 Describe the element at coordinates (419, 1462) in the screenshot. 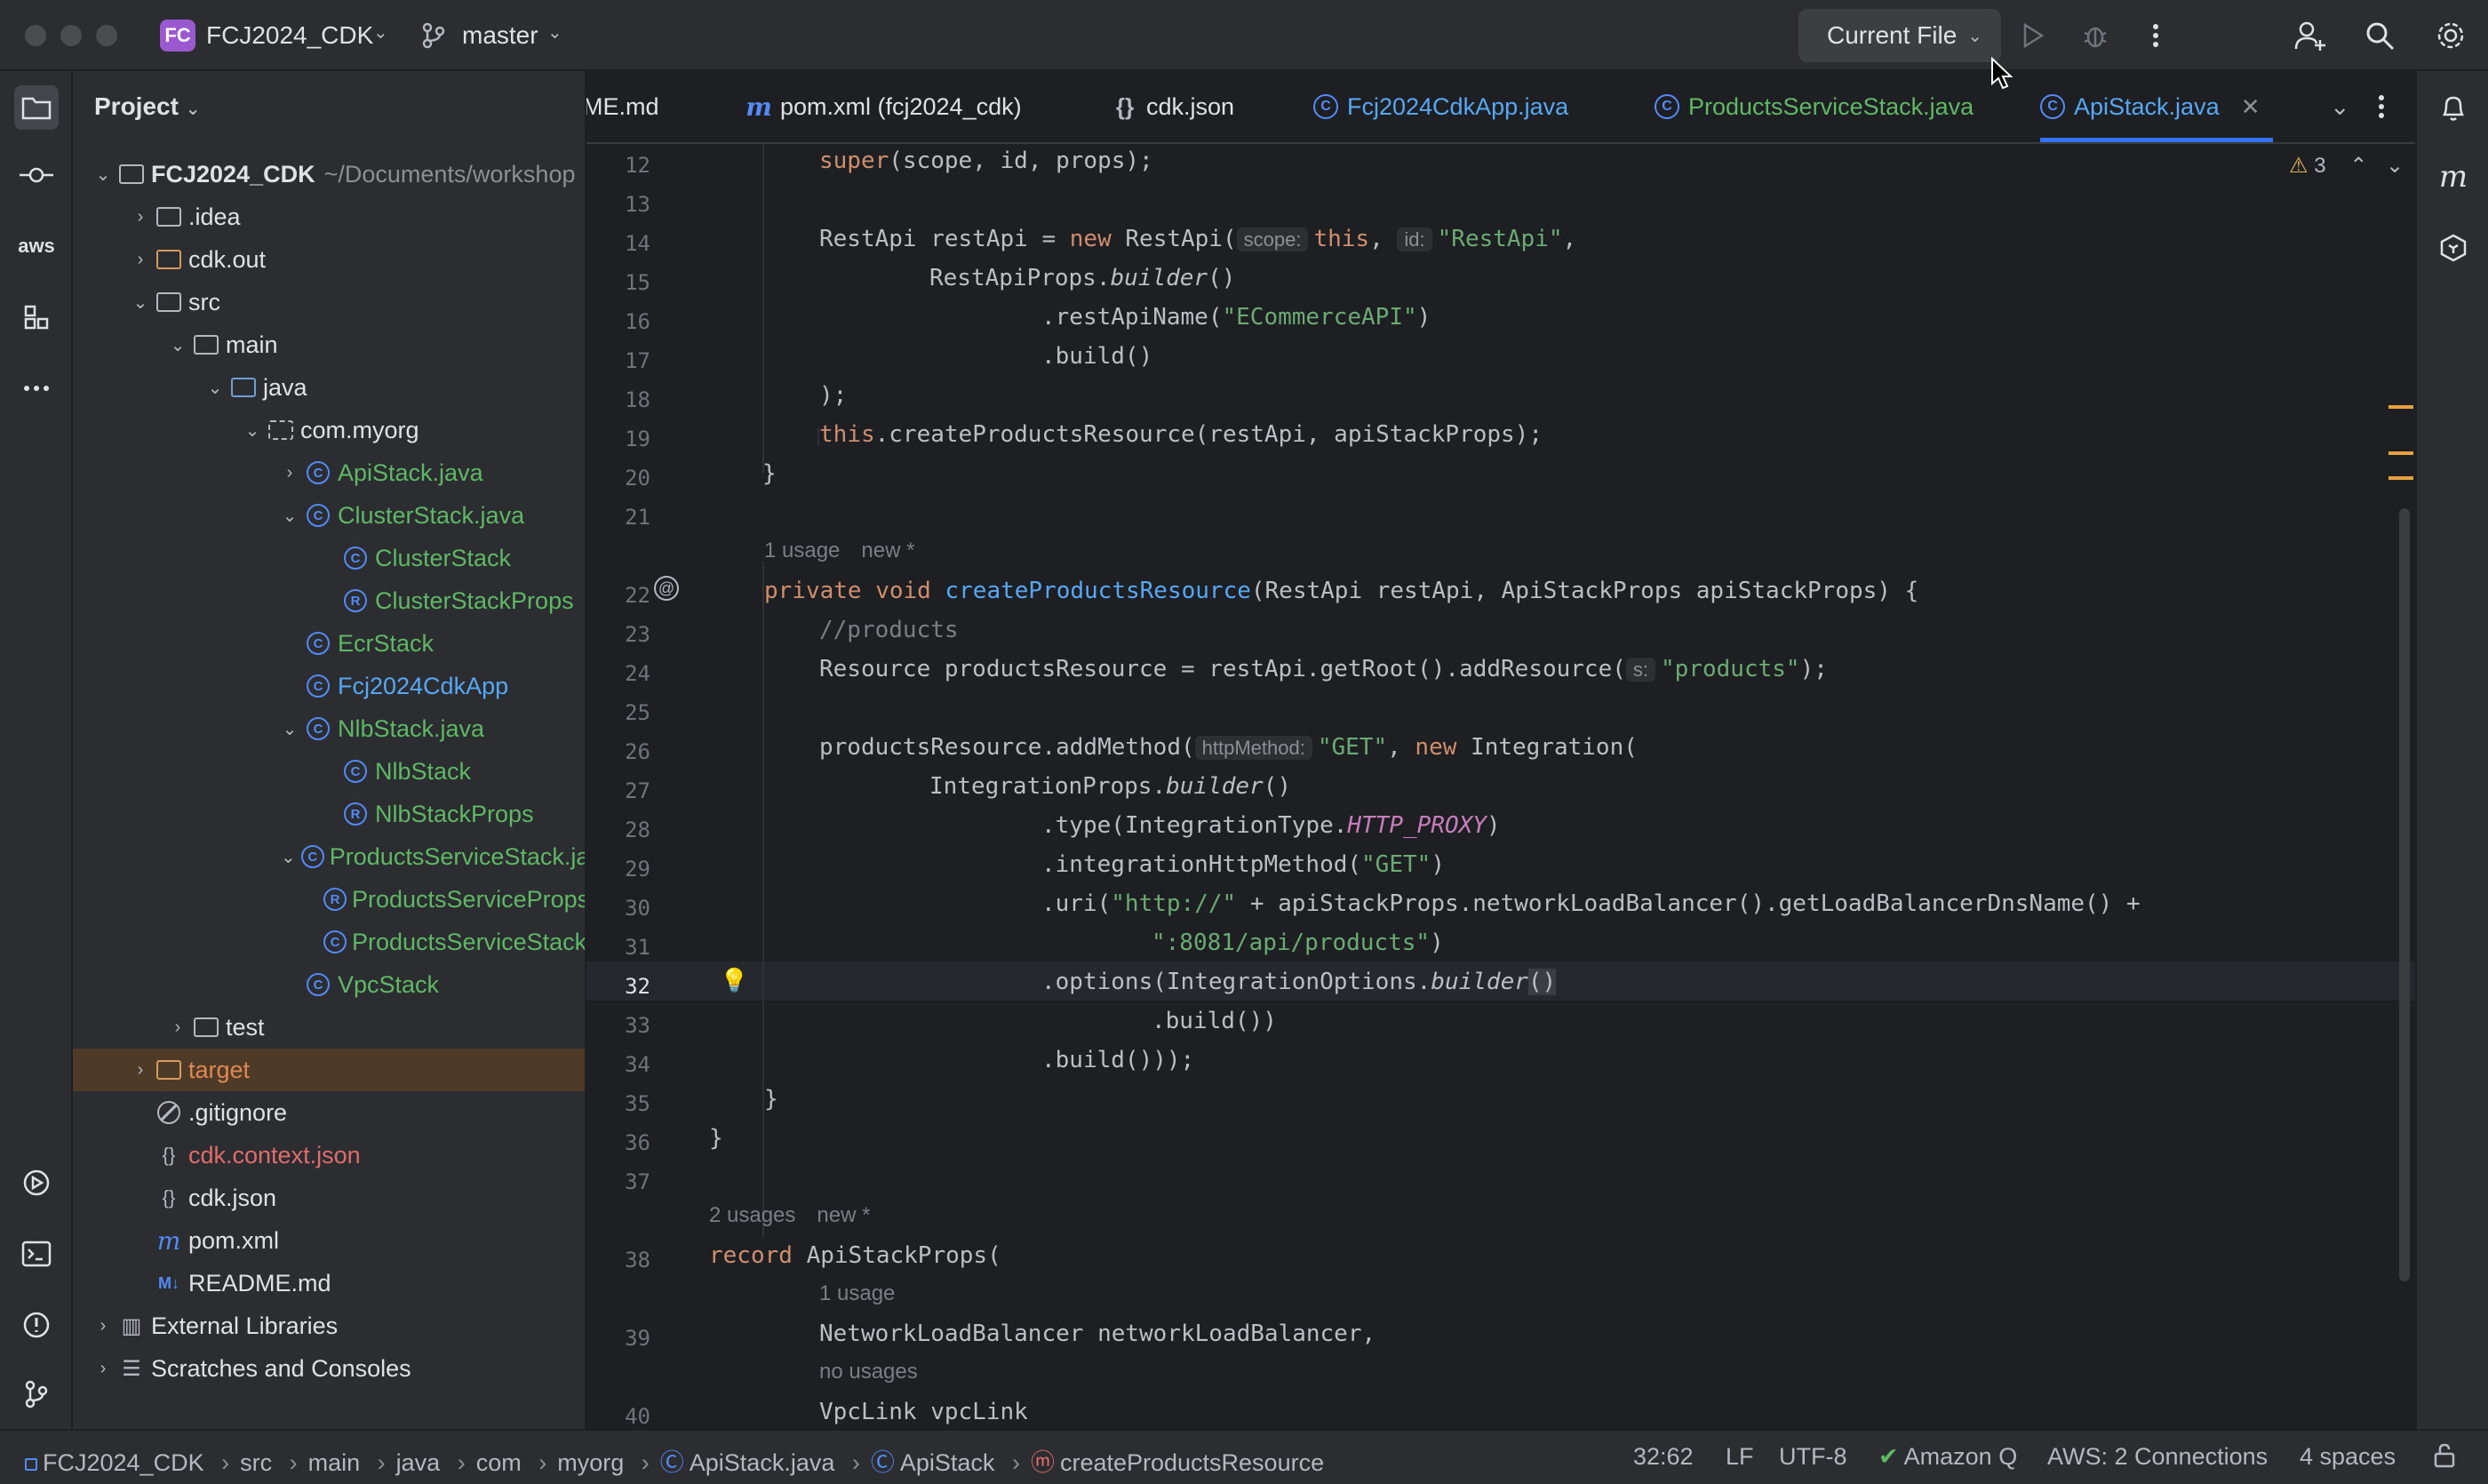

I see `breadcrumb-item: java` at that location.